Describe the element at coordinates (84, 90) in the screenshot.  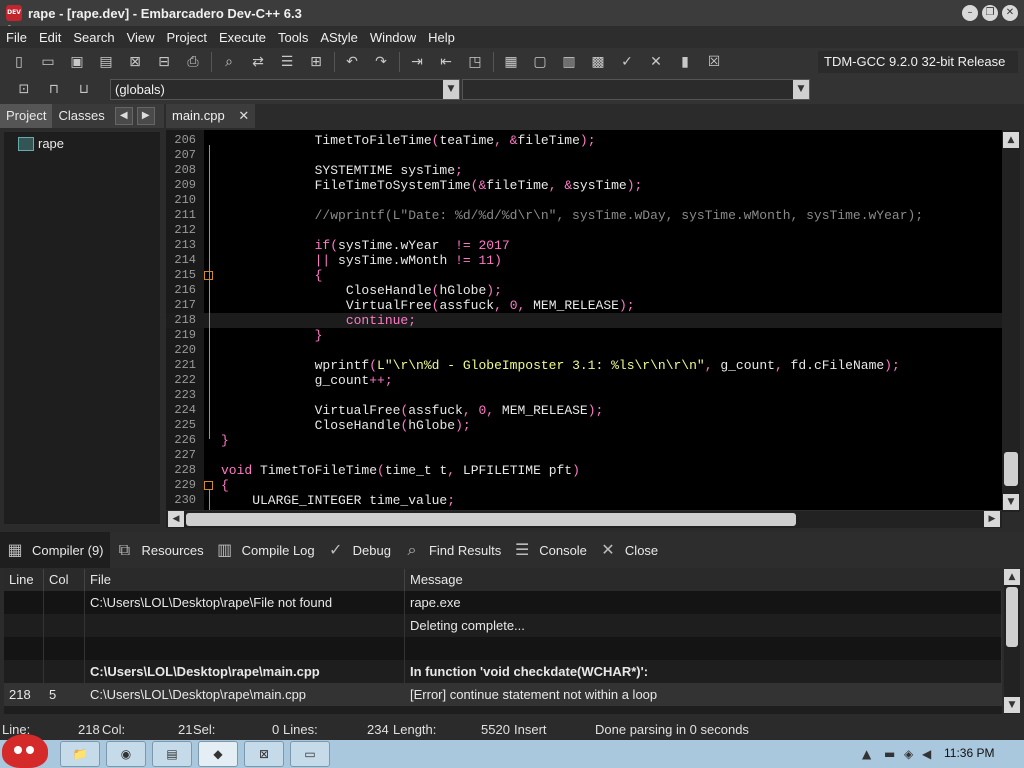
I see `bookmarks-icon: ⊔` at that location.